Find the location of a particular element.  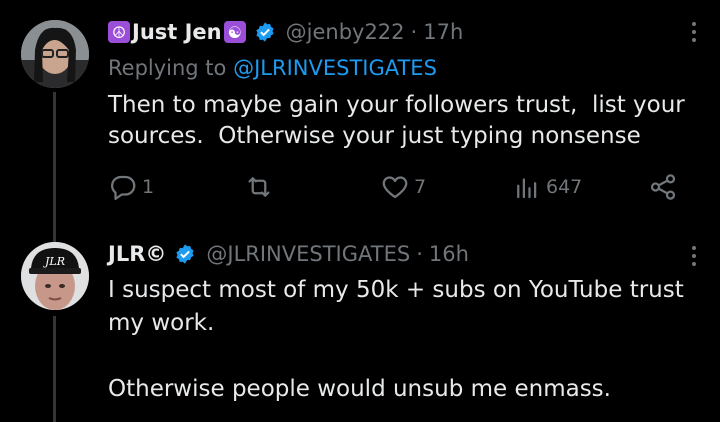

yin-yang-emoji-icon: ☯ is located at coordinates (234, 32).